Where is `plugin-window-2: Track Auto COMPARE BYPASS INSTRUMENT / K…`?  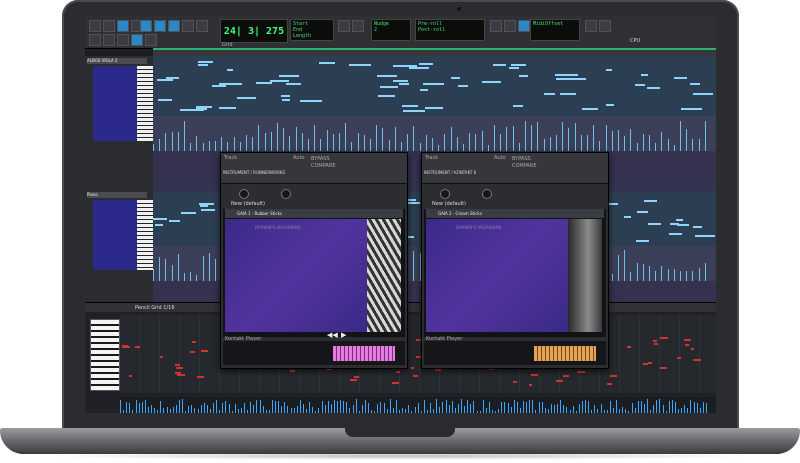
plugin-window-2: Track Auto COMPARE BYPASS INSTRUMENT / K… is located at coordinates (515, 260).